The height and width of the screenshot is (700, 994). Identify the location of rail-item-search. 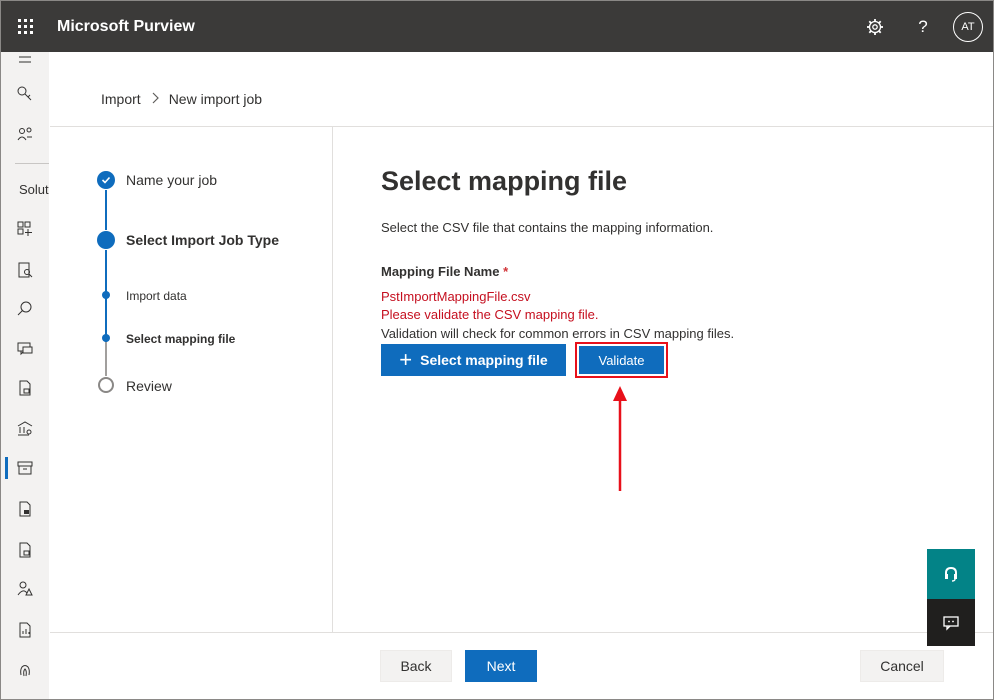
(25, 309).